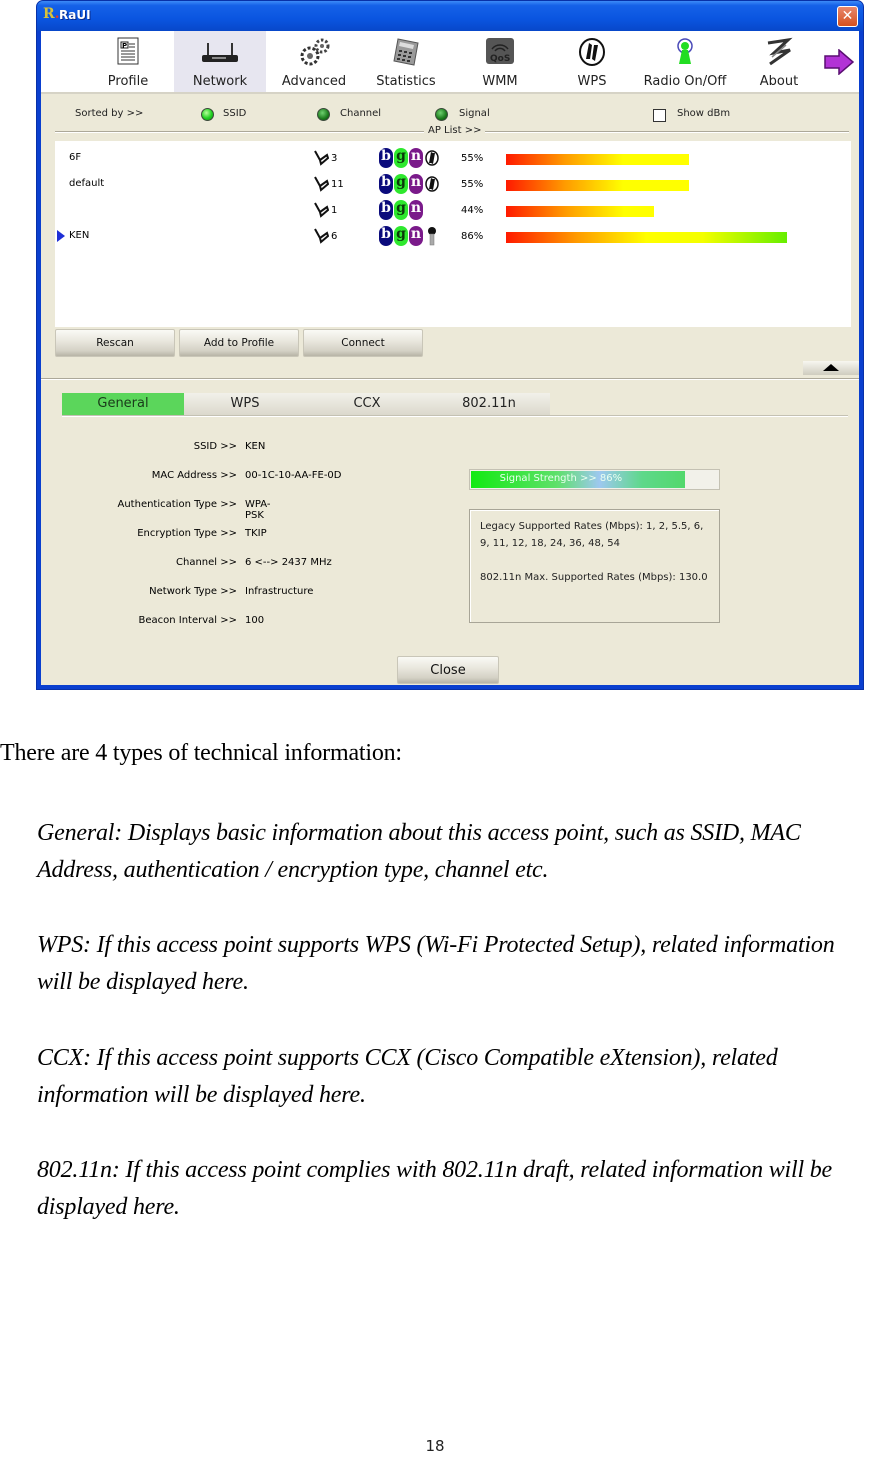 The height and width of the screenshot is (1483, 870). I want to click on toolbar-label: WMM, so click(500, 81).